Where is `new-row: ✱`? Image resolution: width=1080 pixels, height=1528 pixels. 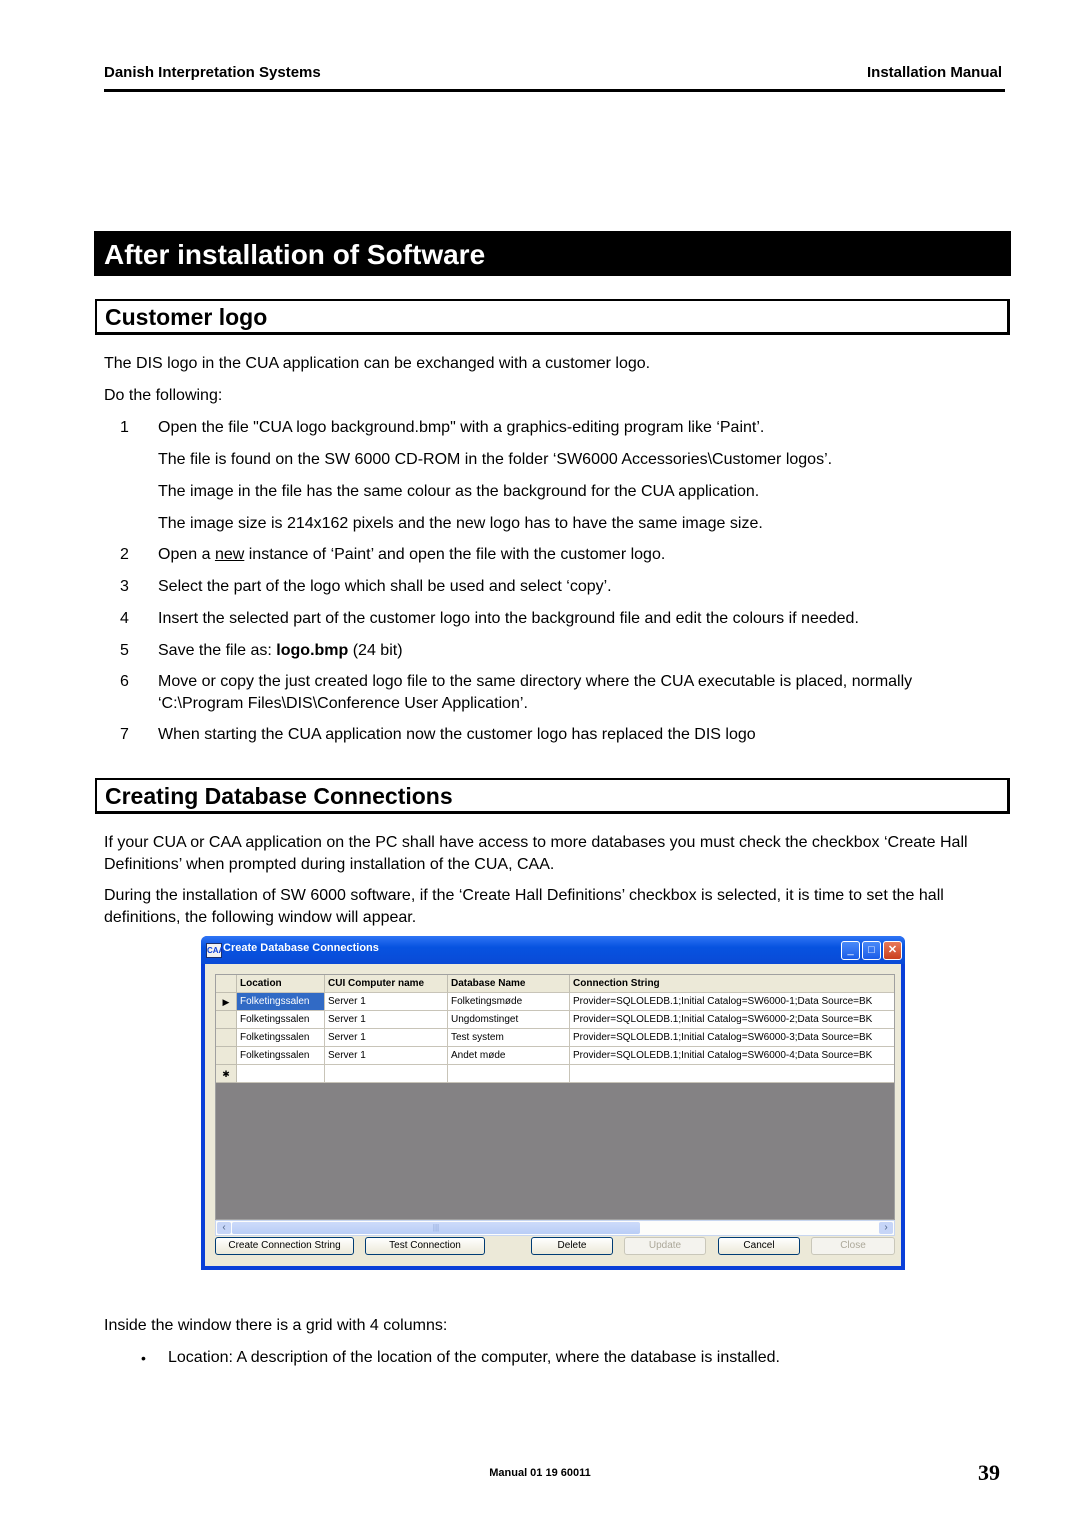 new-row: ✱ is located at coordinates (555, 1074).